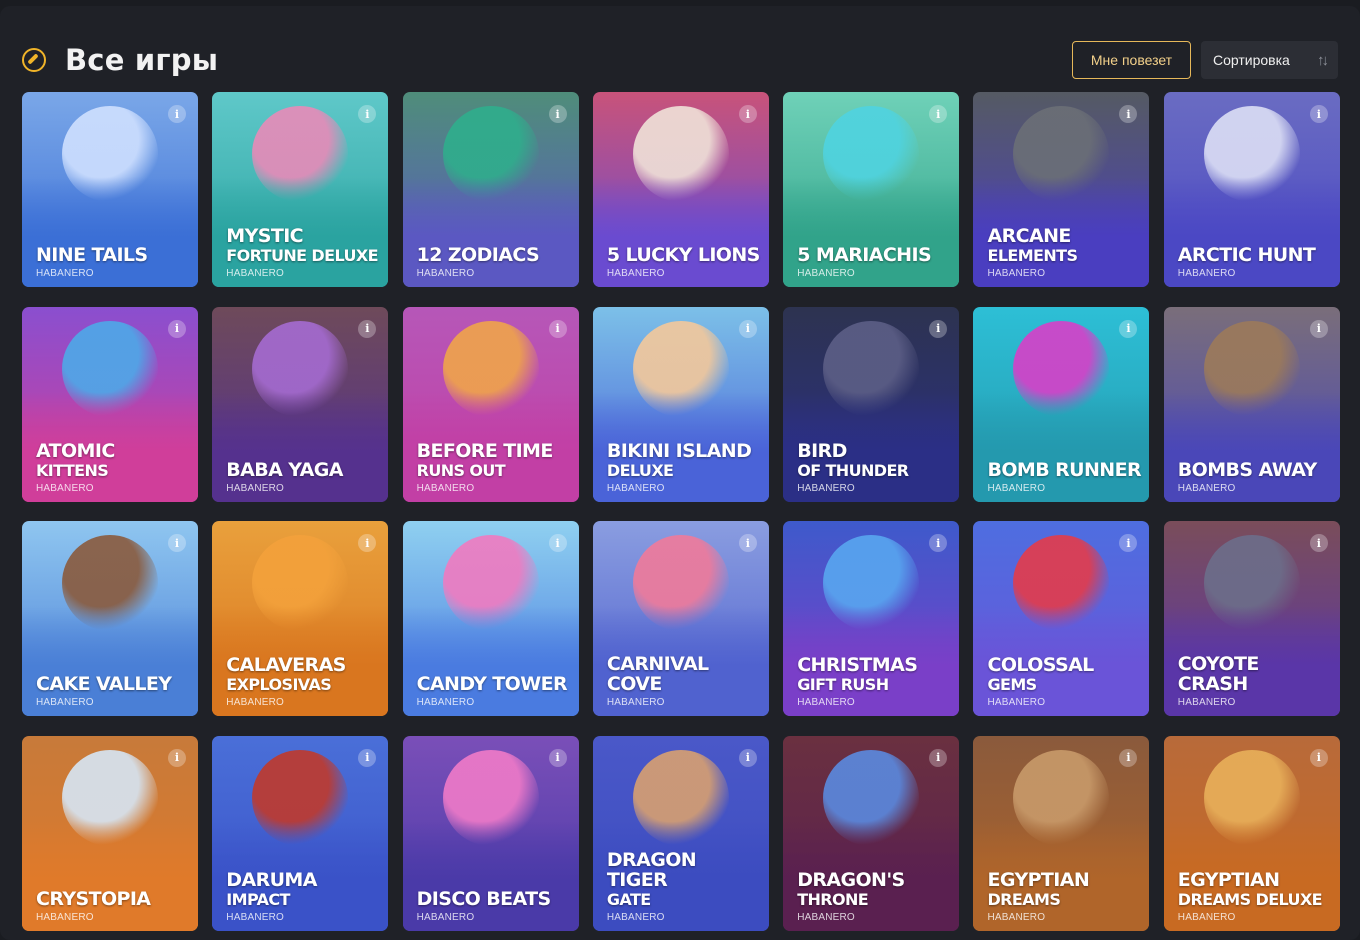  Describe the element at coordinates (1269, 60) in the screenshot. I see `sort-button: Сортировка ↑↓` at that location.